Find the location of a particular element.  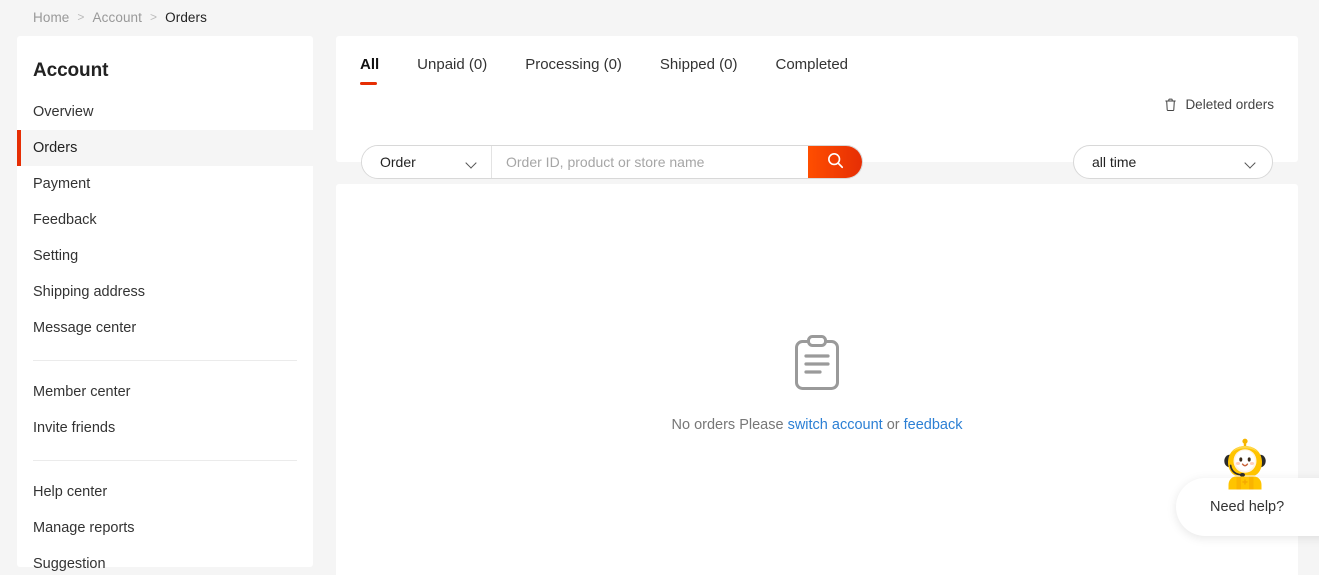

sidebar-item-invite-friends: Invite friends is located at coordinates (165, 428).